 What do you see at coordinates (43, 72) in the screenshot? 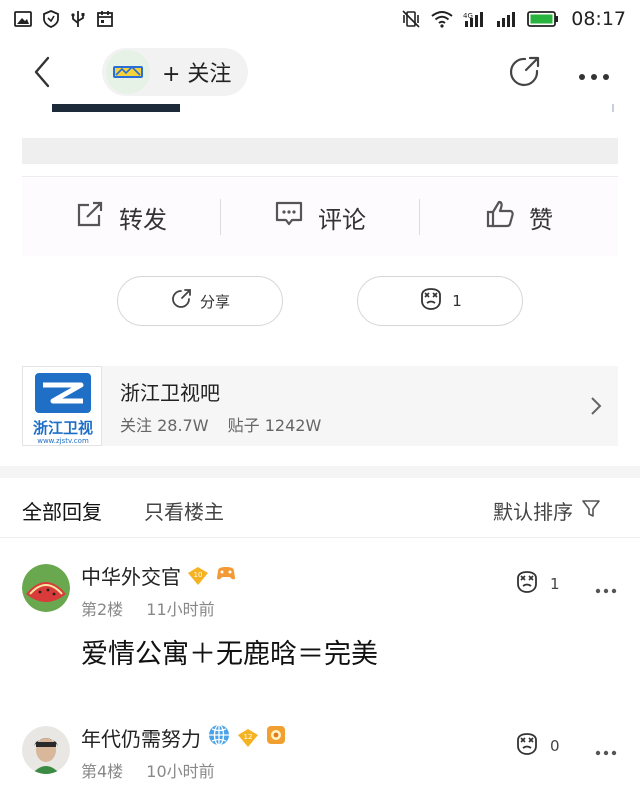
I see `back-icon` at bounding box center [43, 72].